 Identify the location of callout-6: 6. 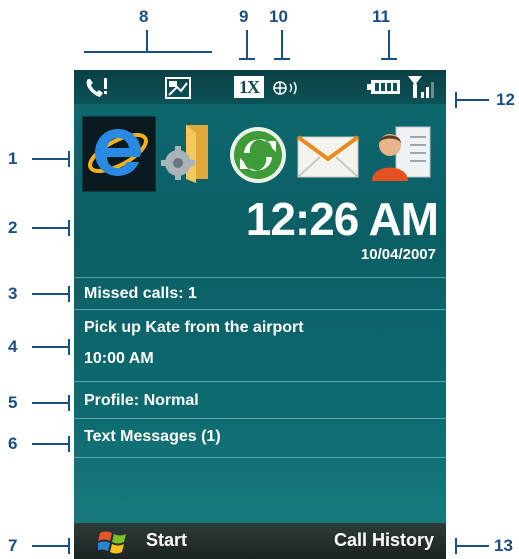
(13, 443).